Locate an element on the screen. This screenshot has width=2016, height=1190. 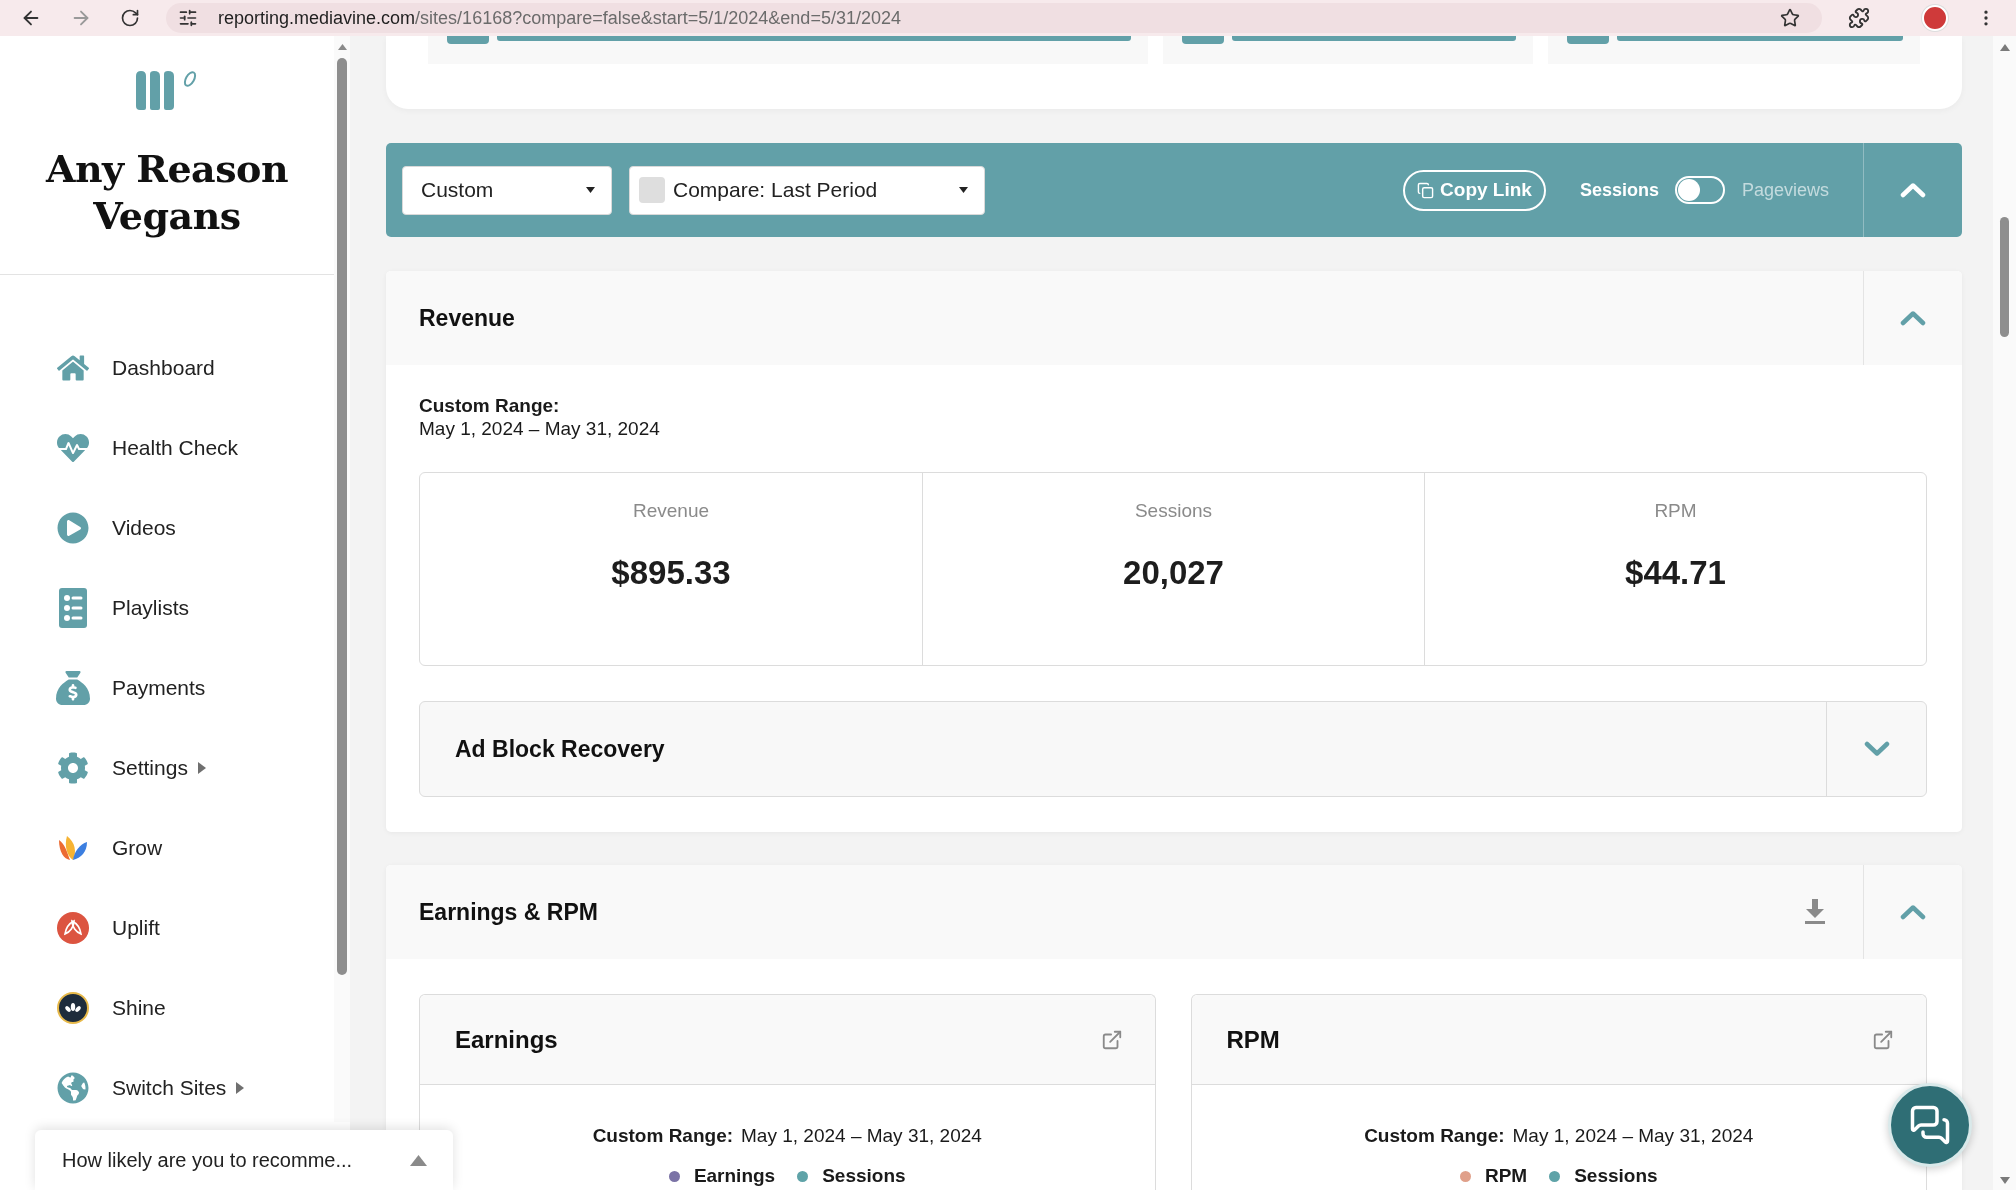
checkbox is located at coordinates (652, 190).